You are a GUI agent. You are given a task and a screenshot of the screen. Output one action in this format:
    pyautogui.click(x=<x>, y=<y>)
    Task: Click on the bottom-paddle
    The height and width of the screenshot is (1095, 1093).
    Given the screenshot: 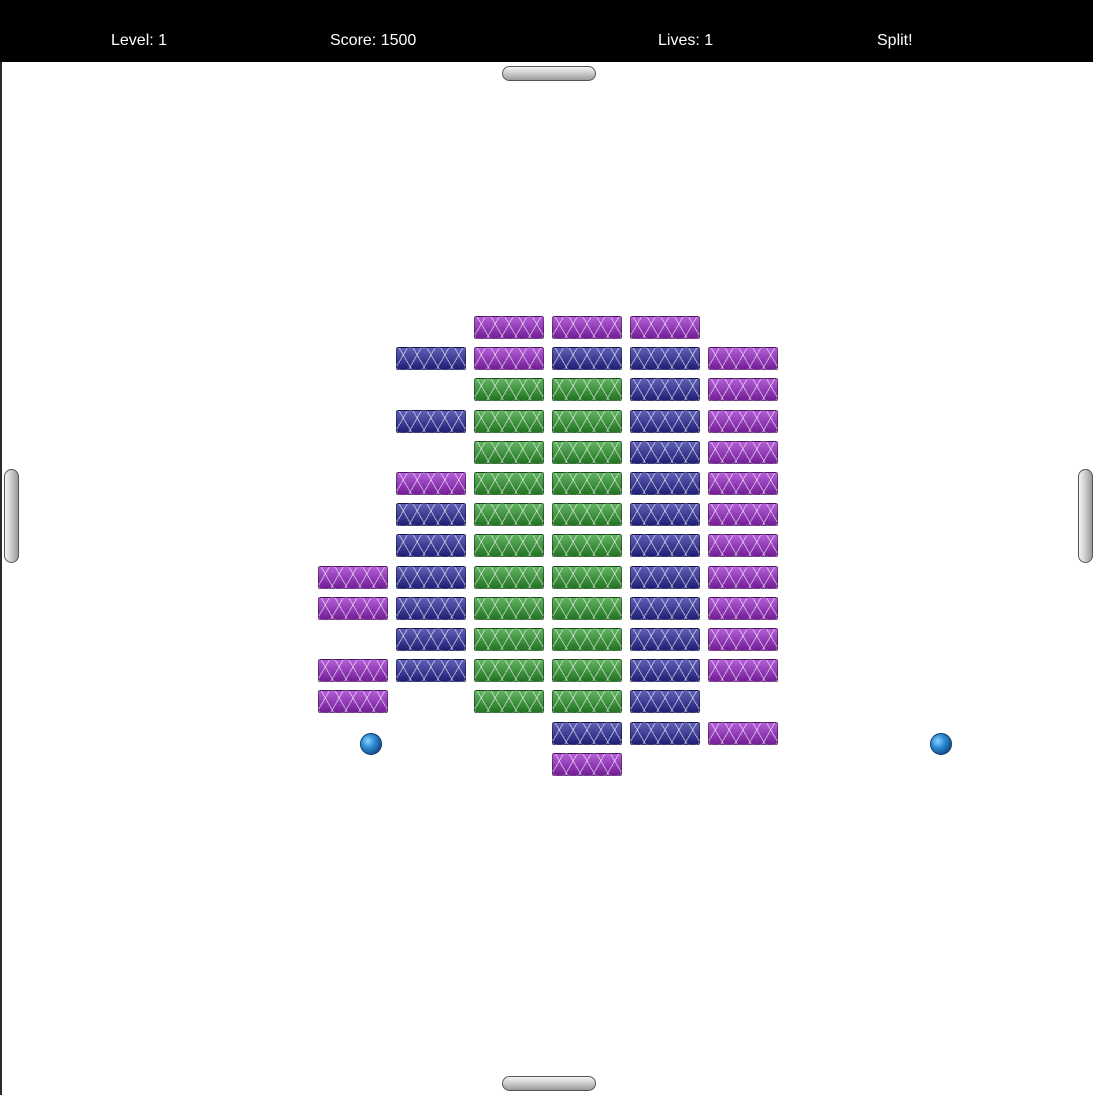 What is the action you would take?
    pyautogui.click(x=549, y=1083)
    